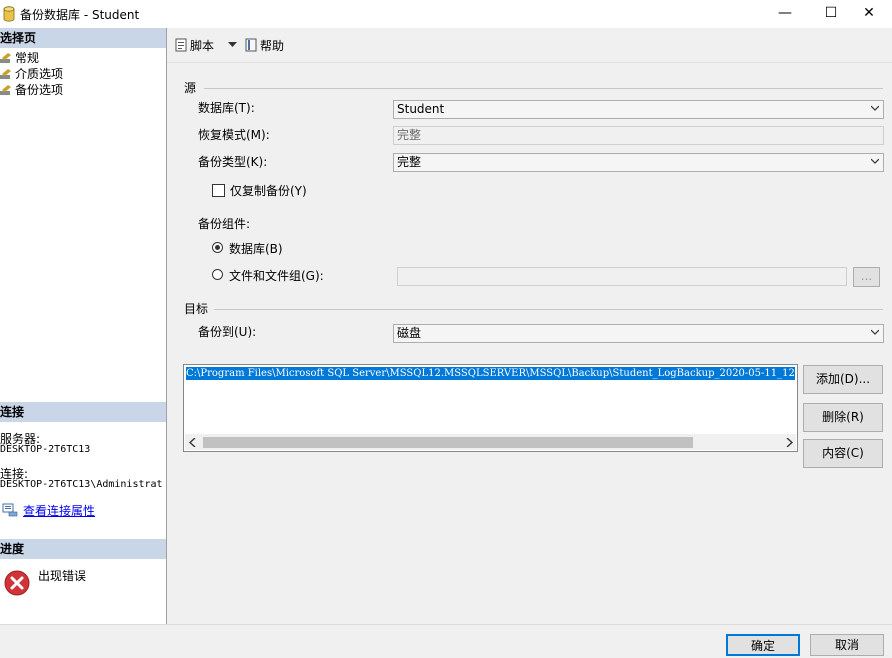 This screenshot has height=658, width=892. I want to click on destination-group-label: 目标, so click(196, 309).